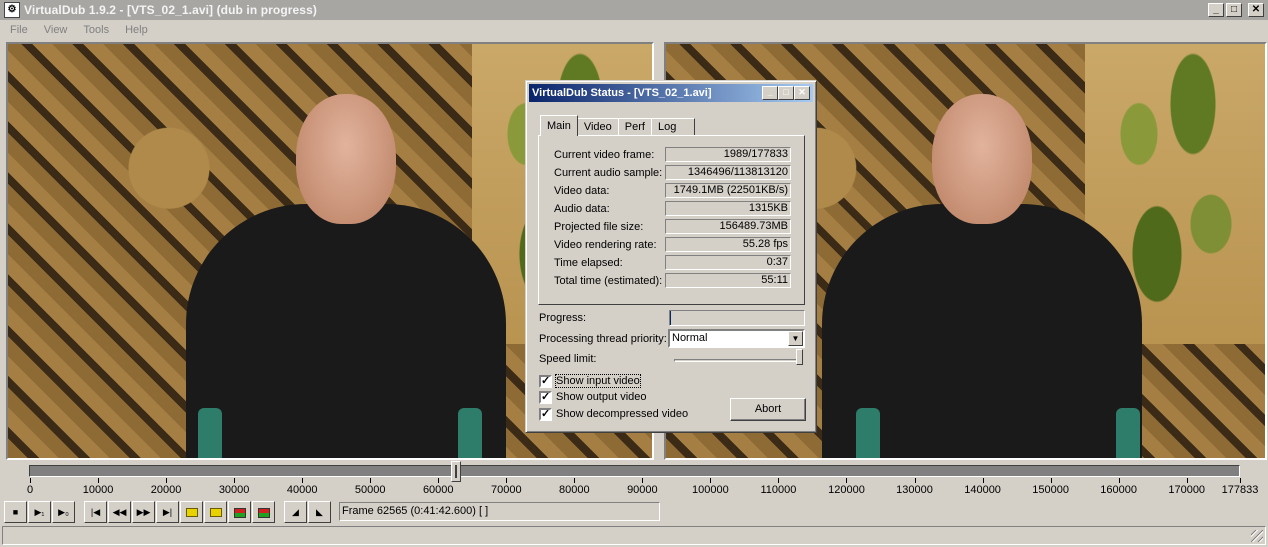  I want to click on timeline-tick-label: 140000, so click(982, 490).